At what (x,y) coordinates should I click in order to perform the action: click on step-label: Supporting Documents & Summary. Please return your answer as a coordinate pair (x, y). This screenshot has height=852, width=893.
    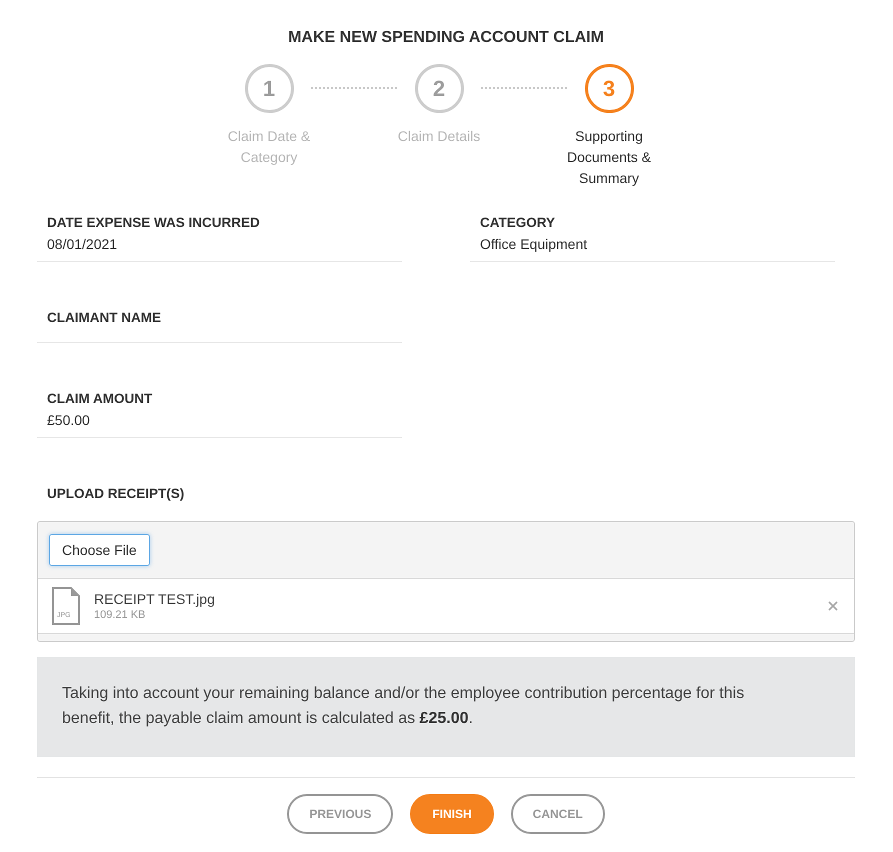
    Looking at the image, I should click on (609, 157).